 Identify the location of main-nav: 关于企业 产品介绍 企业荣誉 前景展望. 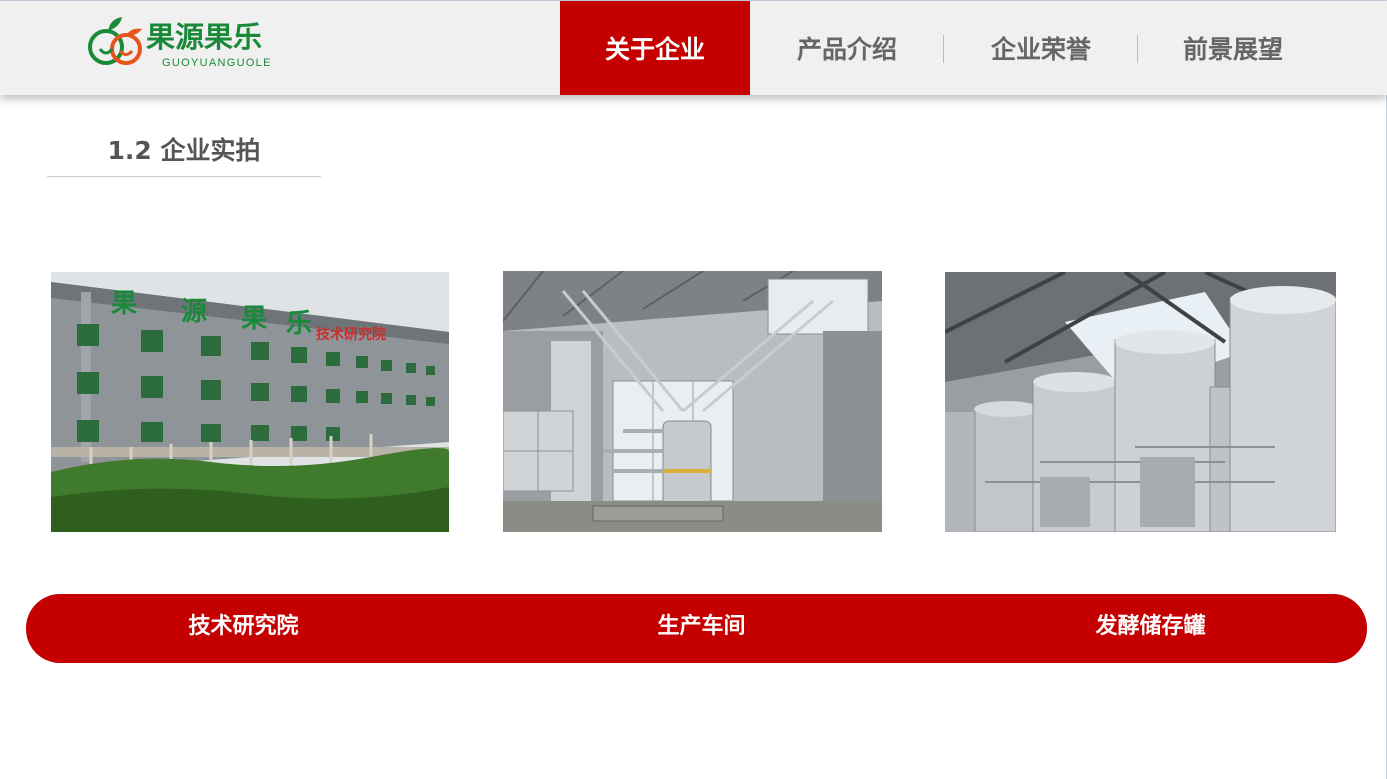
(944, 48).